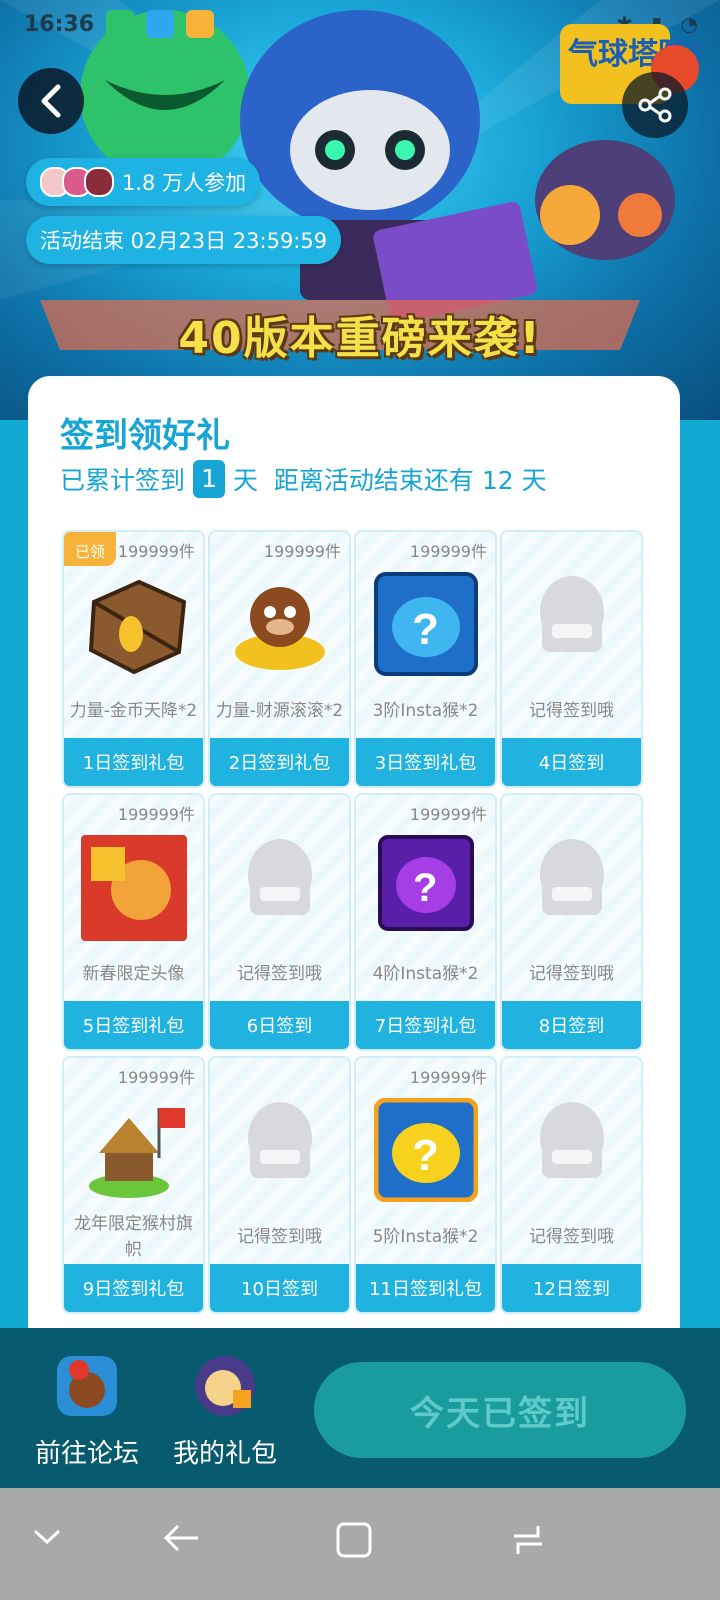 The image size is (720, 1600). Describe the element at coordinates (425, 1025) in the screenshot. I see `reward-day-label: 7日签到礼包` at that location.